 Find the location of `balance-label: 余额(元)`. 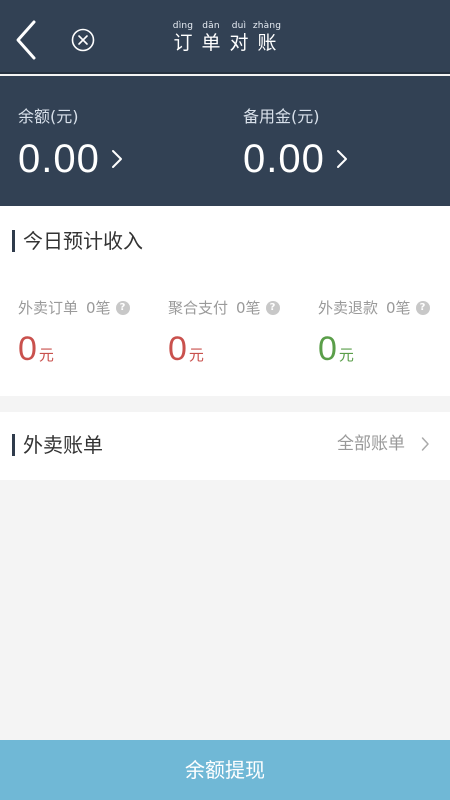

balance-label: 余额(元) is located at coordinates (48, 116).